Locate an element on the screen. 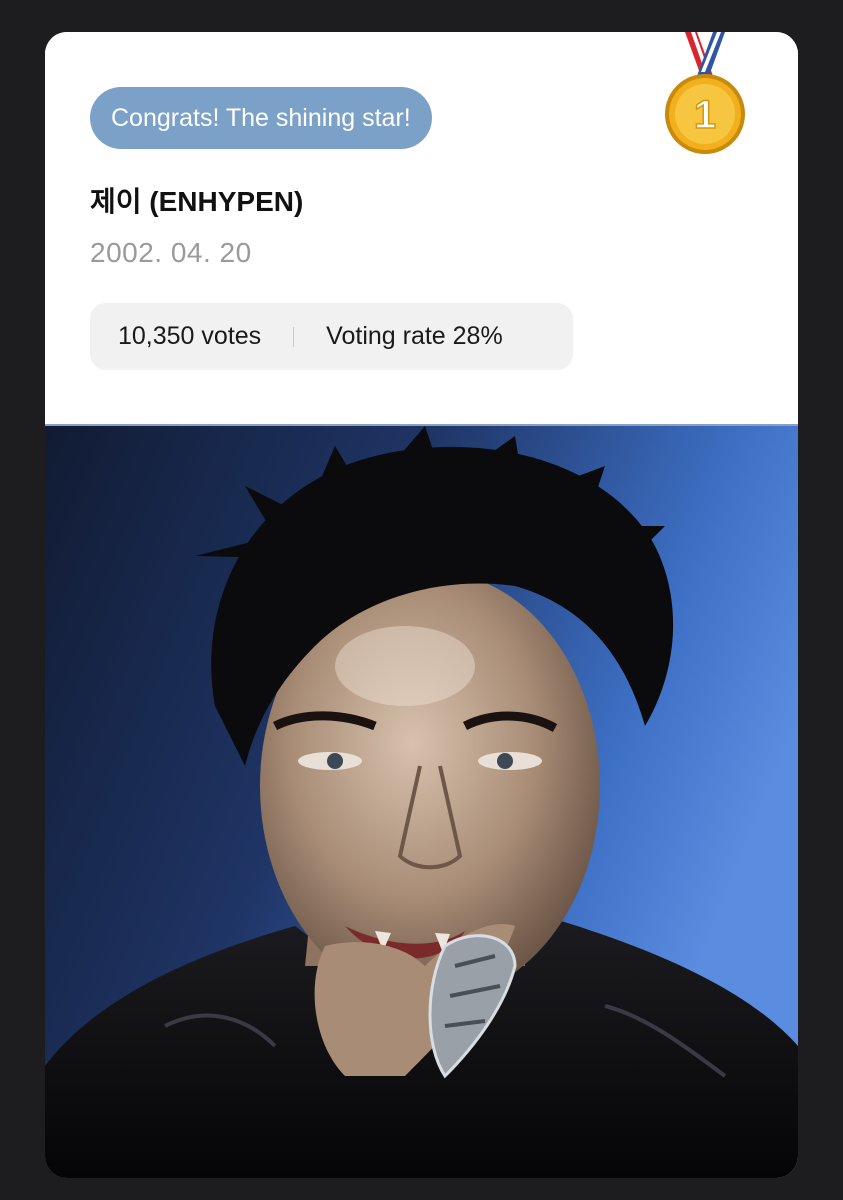 This screenshot has width=843, height=1200. first-place-medal-icon: 1 is located at coordinates (705, 93).